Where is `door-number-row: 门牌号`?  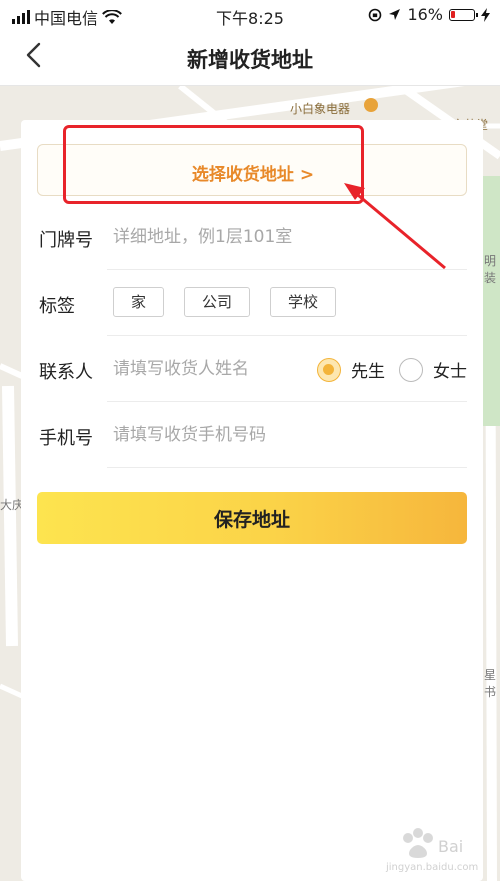
door-number-row: 门牌号 is located at coordinates (253, 237).